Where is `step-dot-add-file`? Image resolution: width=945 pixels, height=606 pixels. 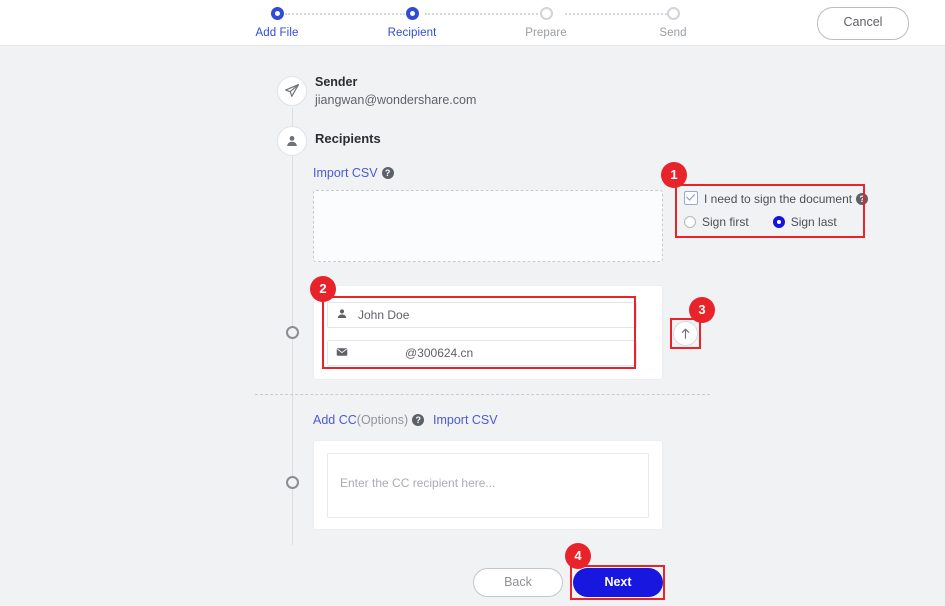 step-dot-add-file is located at coordinates (277, 13).